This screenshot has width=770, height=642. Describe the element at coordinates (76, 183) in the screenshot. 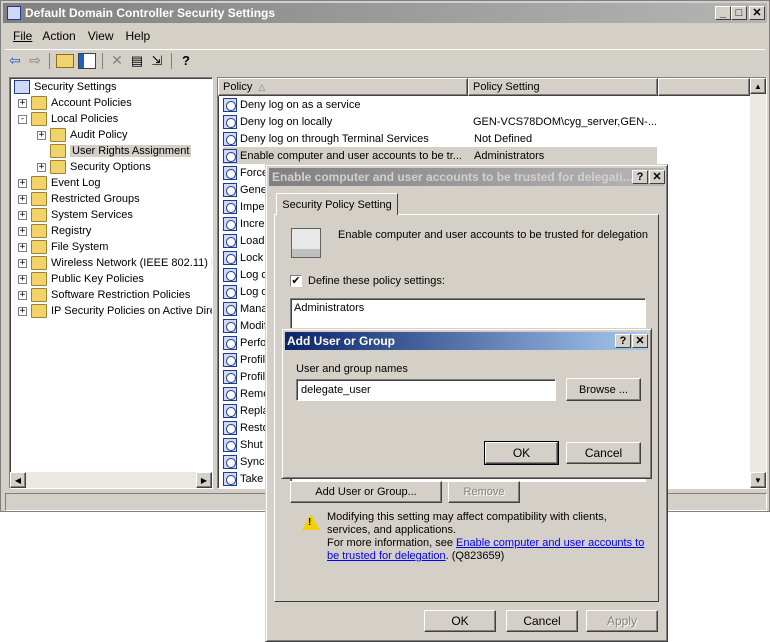

I see `tree-item-label: Event Log` at that location.